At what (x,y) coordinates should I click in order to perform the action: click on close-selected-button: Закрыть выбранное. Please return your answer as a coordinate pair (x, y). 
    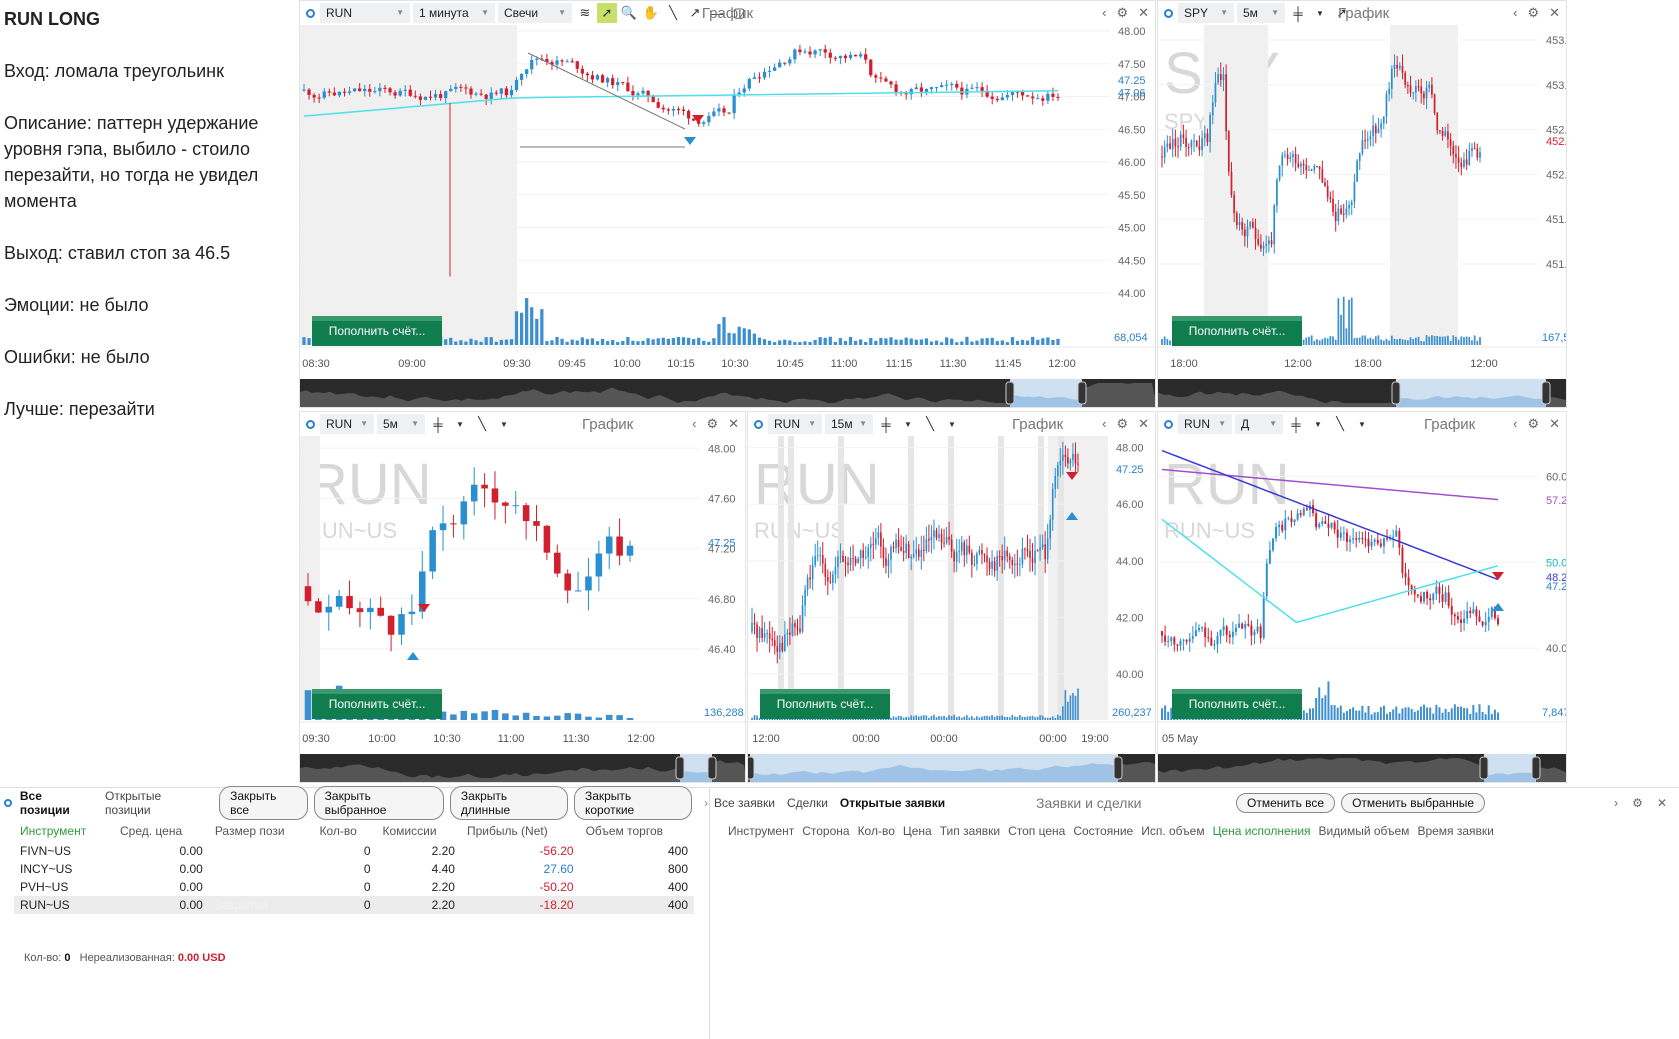
    Looking at the image, I should click on (378, 803).